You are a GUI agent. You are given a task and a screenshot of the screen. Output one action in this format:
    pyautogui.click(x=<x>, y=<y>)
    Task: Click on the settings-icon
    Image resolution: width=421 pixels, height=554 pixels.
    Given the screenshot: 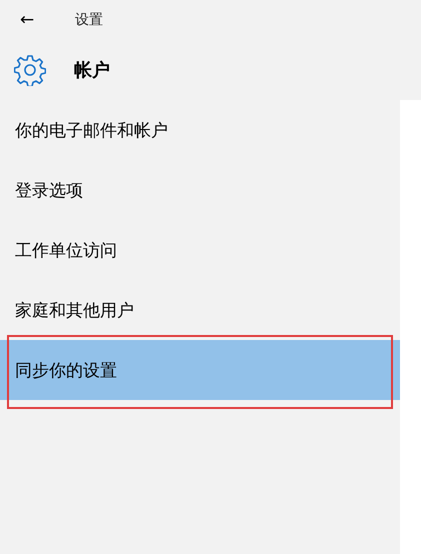 What is the action you would take?
    pyautogui.click(x=30, y=70)
    